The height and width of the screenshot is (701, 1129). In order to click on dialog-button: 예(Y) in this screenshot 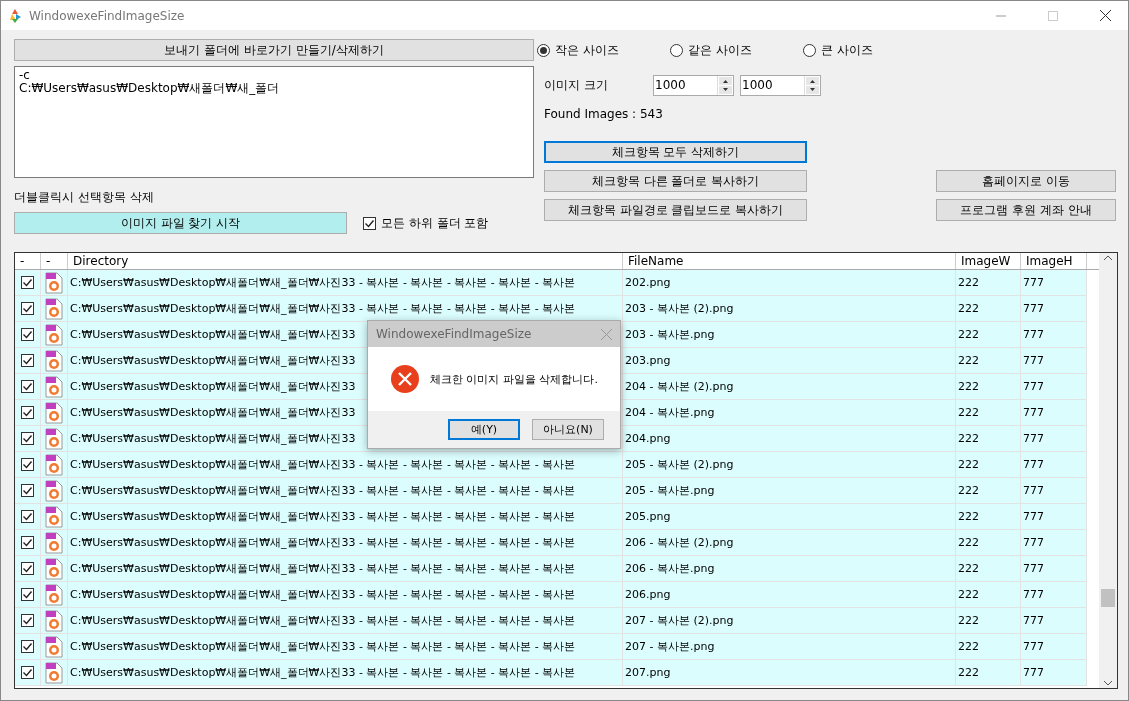, I will do `click(484, 429)`.